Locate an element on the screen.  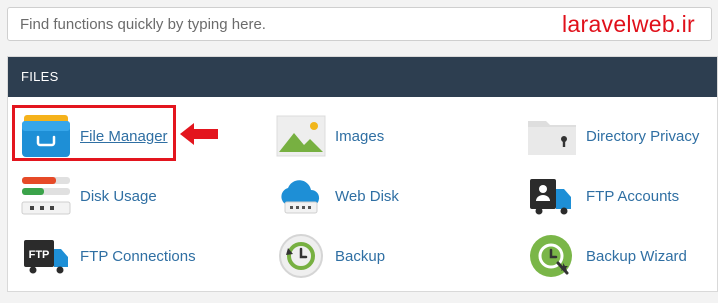
images-icon is located at coordinates (301, 136).